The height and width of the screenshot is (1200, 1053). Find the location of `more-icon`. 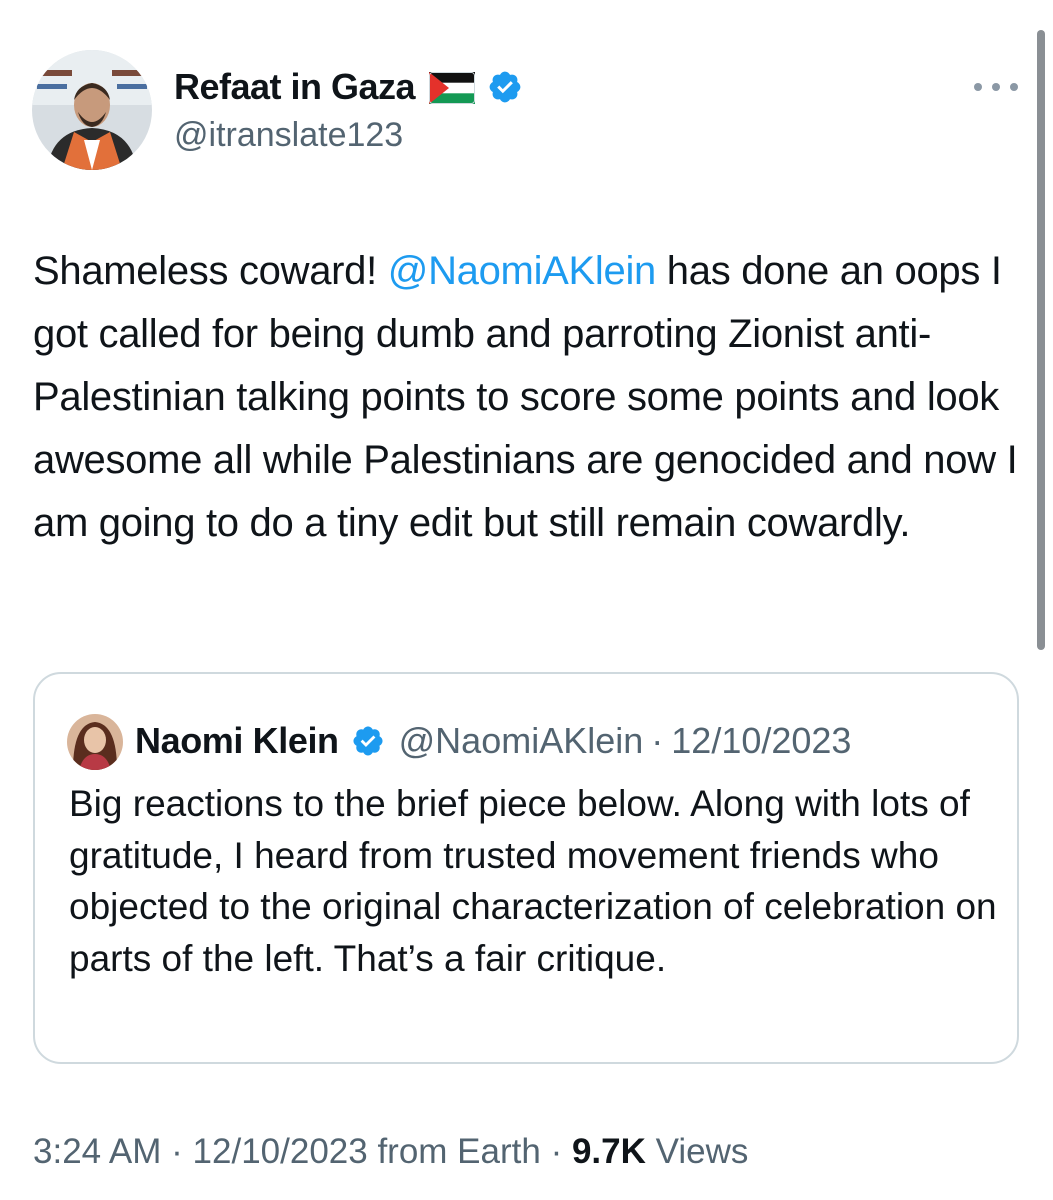

more-icon is located at coordinates (996, 87).